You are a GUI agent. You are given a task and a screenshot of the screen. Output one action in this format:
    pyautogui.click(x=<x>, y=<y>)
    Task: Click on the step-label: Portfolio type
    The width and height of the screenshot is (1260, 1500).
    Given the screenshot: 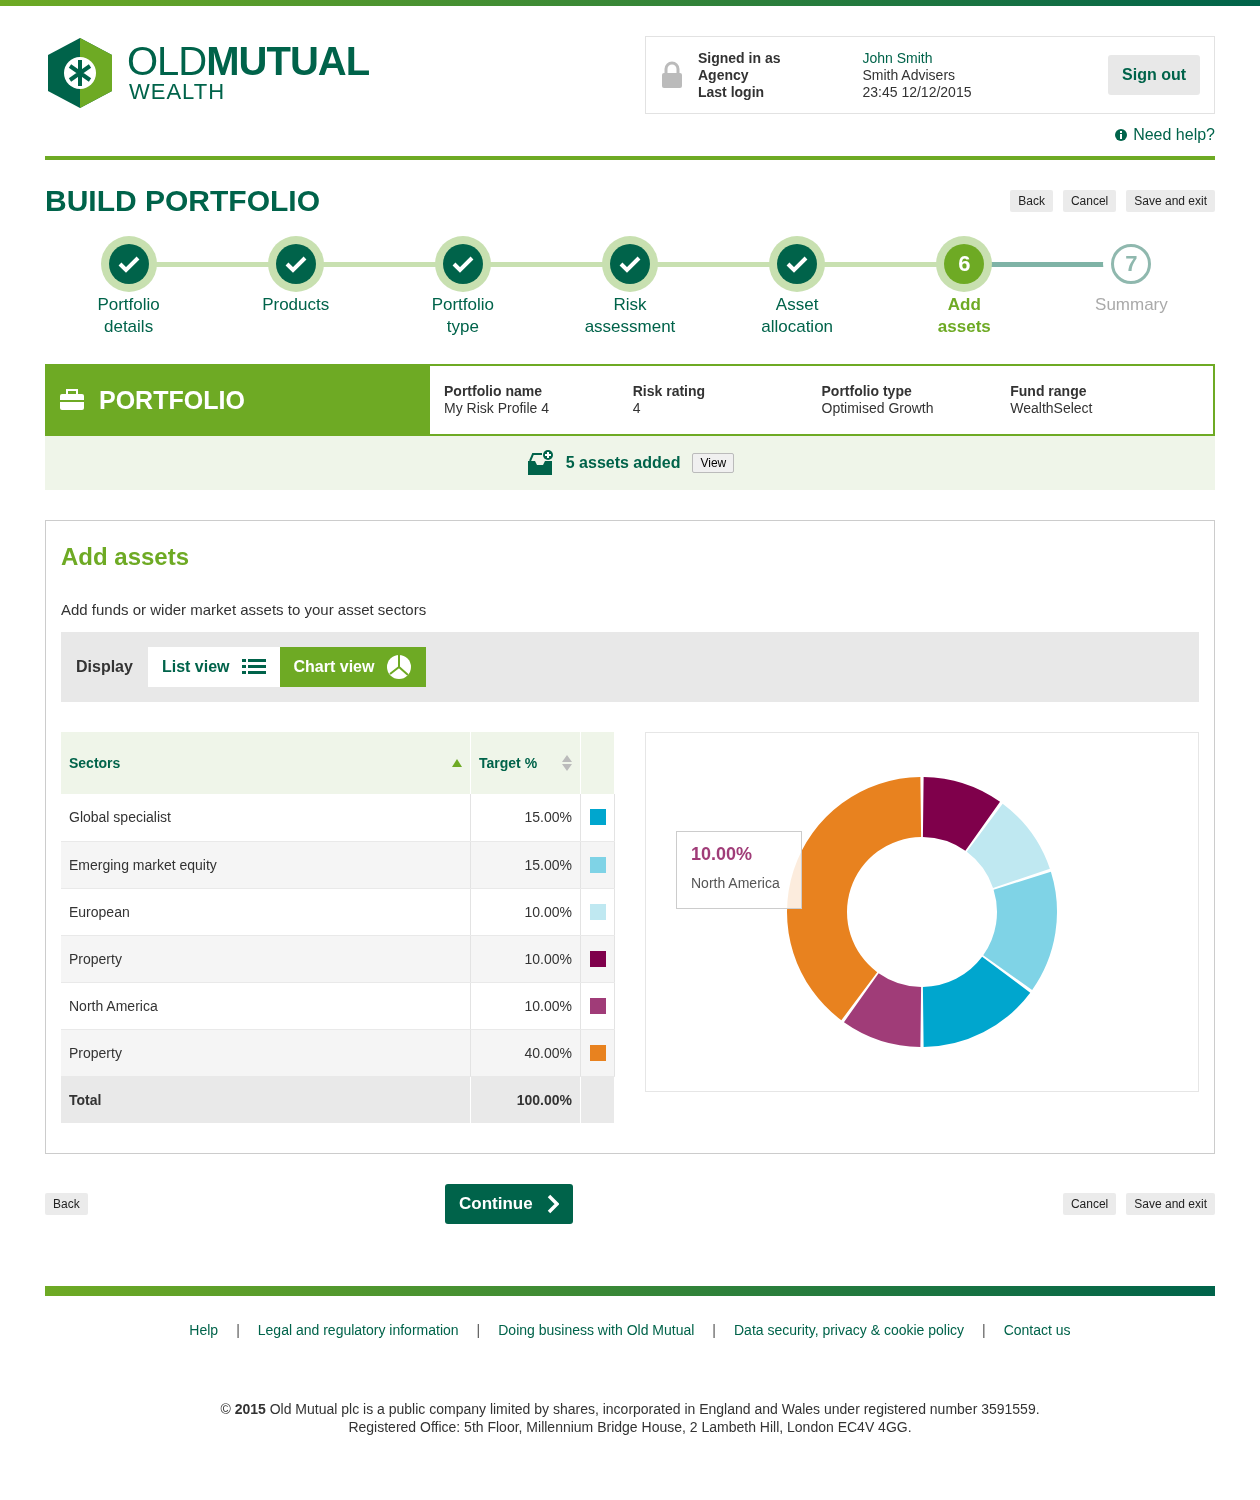 What is the action you would take?
    pyautogui.click(x=463, y=316)
    